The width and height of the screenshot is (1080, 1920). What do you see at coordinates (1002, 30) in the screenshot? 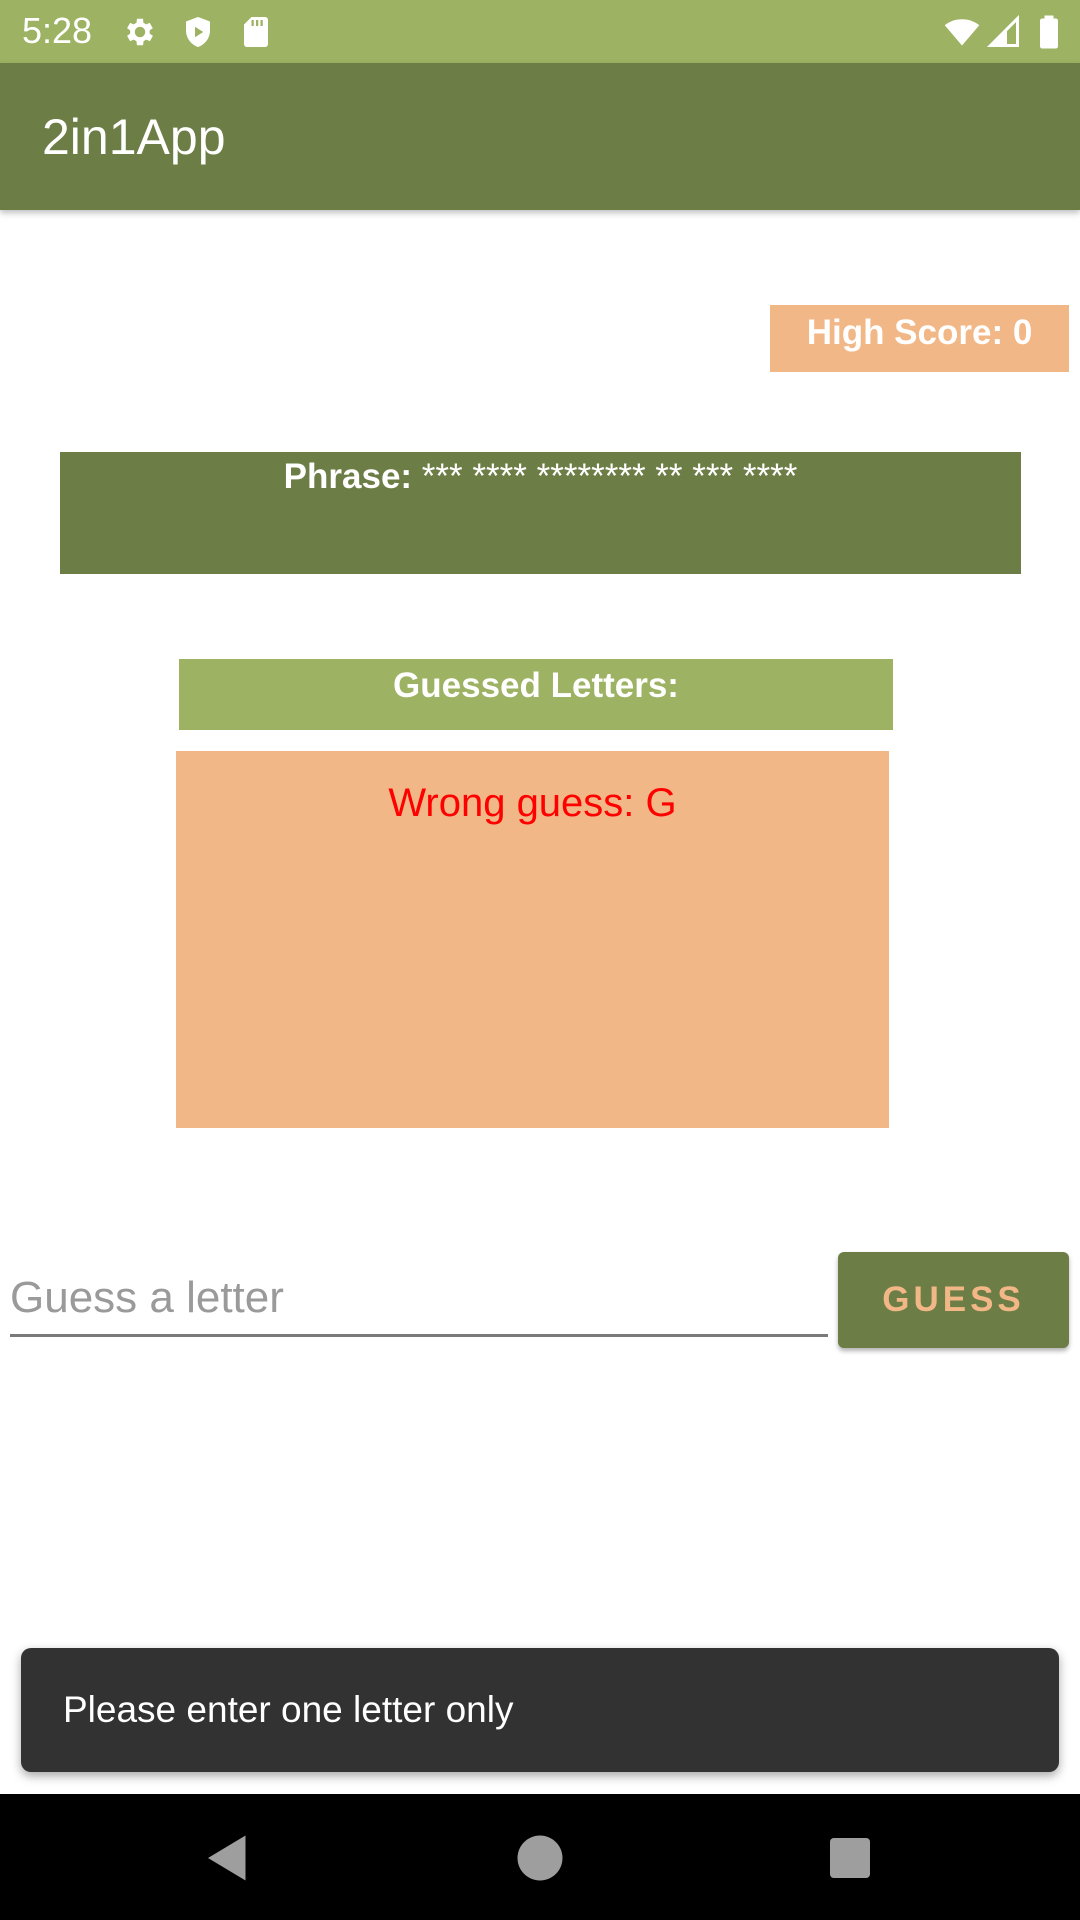
I see `cell-signal-icon` at bounding box center [1002, 30].